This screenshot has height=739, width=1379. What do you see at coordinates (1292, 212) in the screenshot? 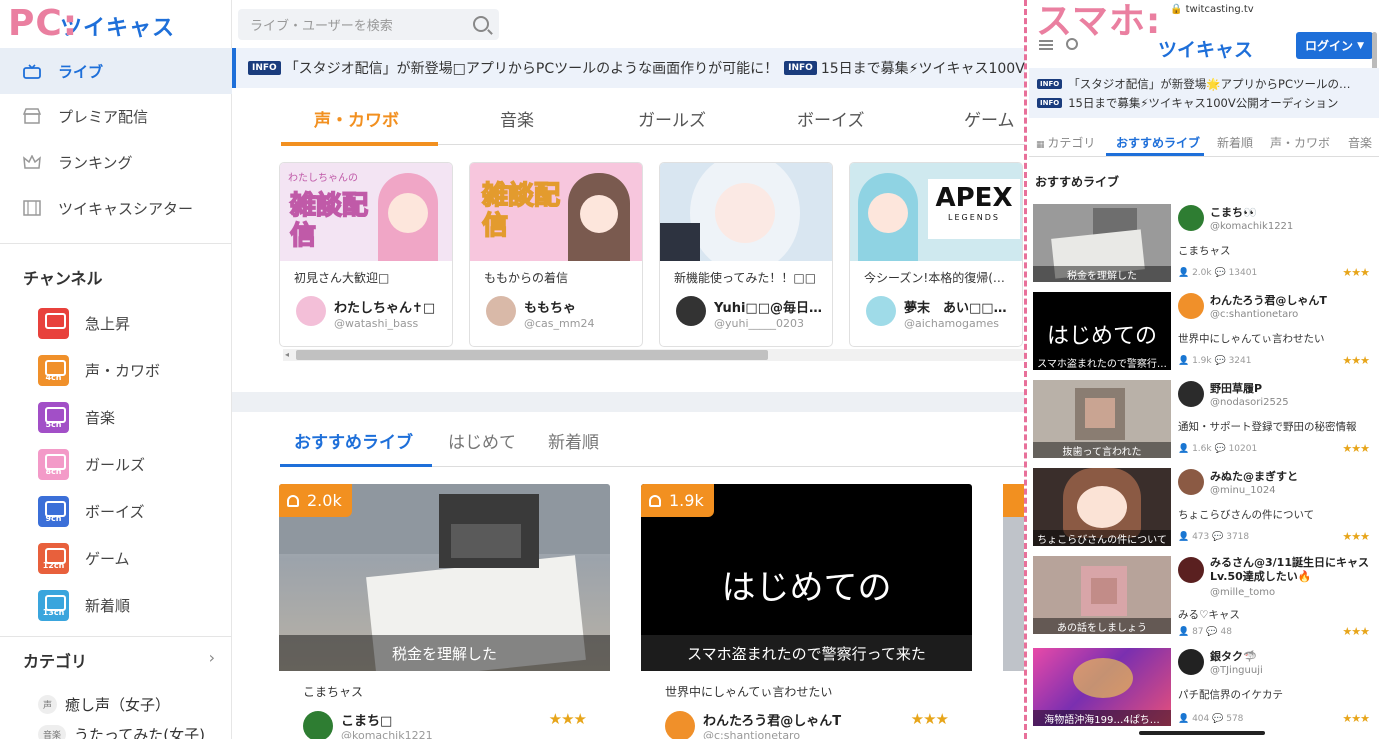
I see `sp-username: こまち👀` at bounding box center [1292, 212].